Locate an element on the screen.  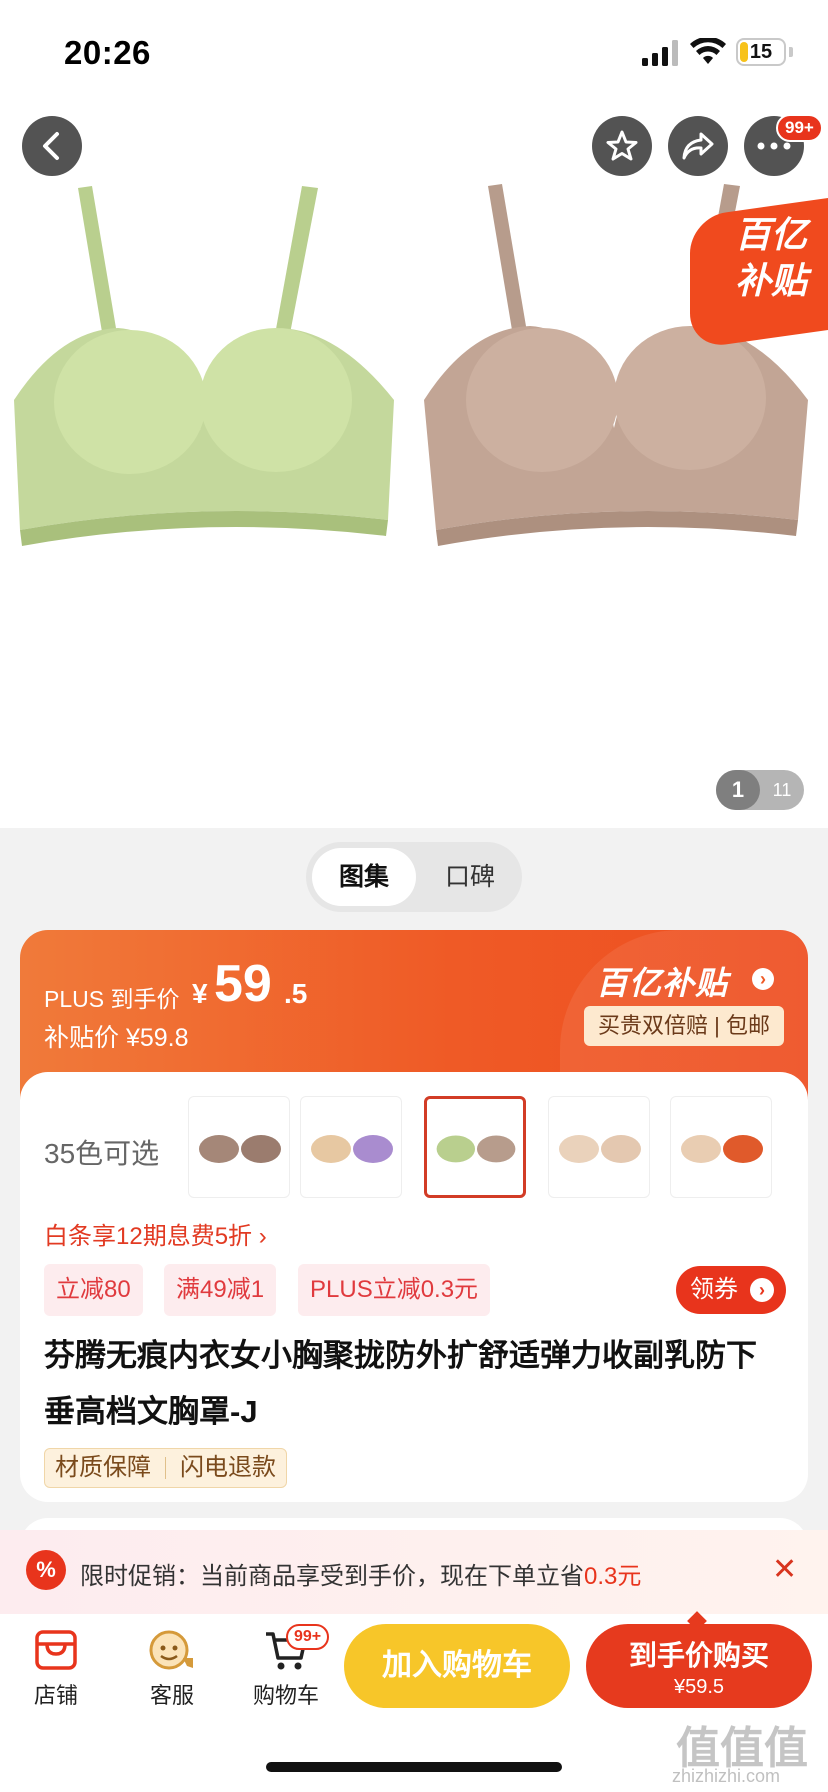
cellular-signal-icon is located at coordinates (660, 53).